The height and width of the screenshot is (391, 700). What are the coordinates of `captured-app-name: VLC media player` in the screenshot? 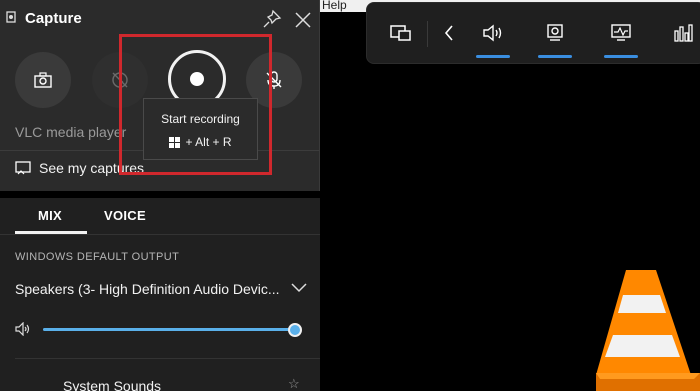 It's located at (71, 132).